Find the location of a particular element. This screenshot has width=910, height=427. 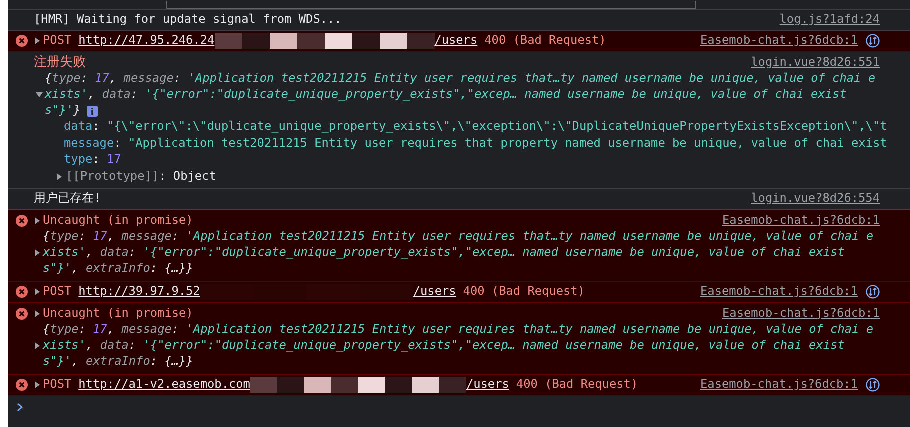

property-row-text: [[Prototype]]: Object is located at coordinates (141, 176).